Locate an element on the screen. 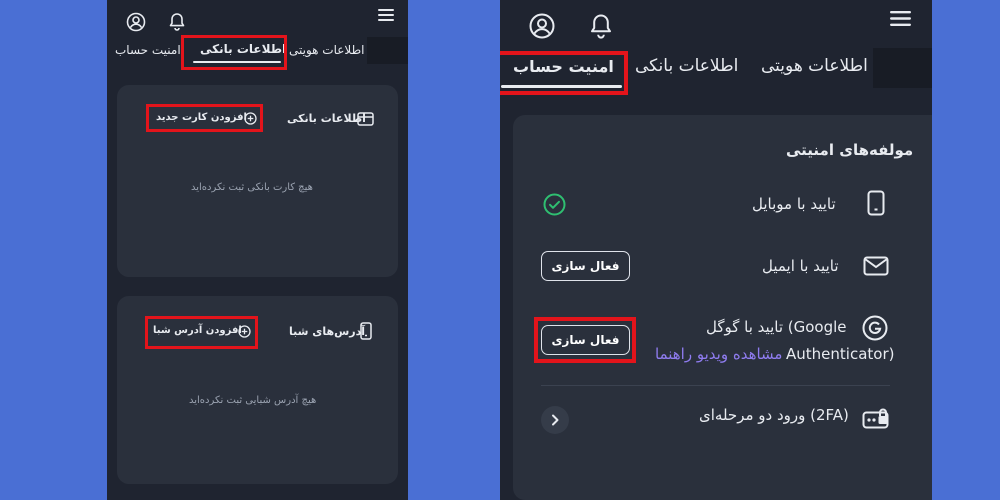 Image resolution: width=1000 pixels, height=500 pixels. google-authenticator-label-line2: Authenticator) is located at coordinates (840, 354).